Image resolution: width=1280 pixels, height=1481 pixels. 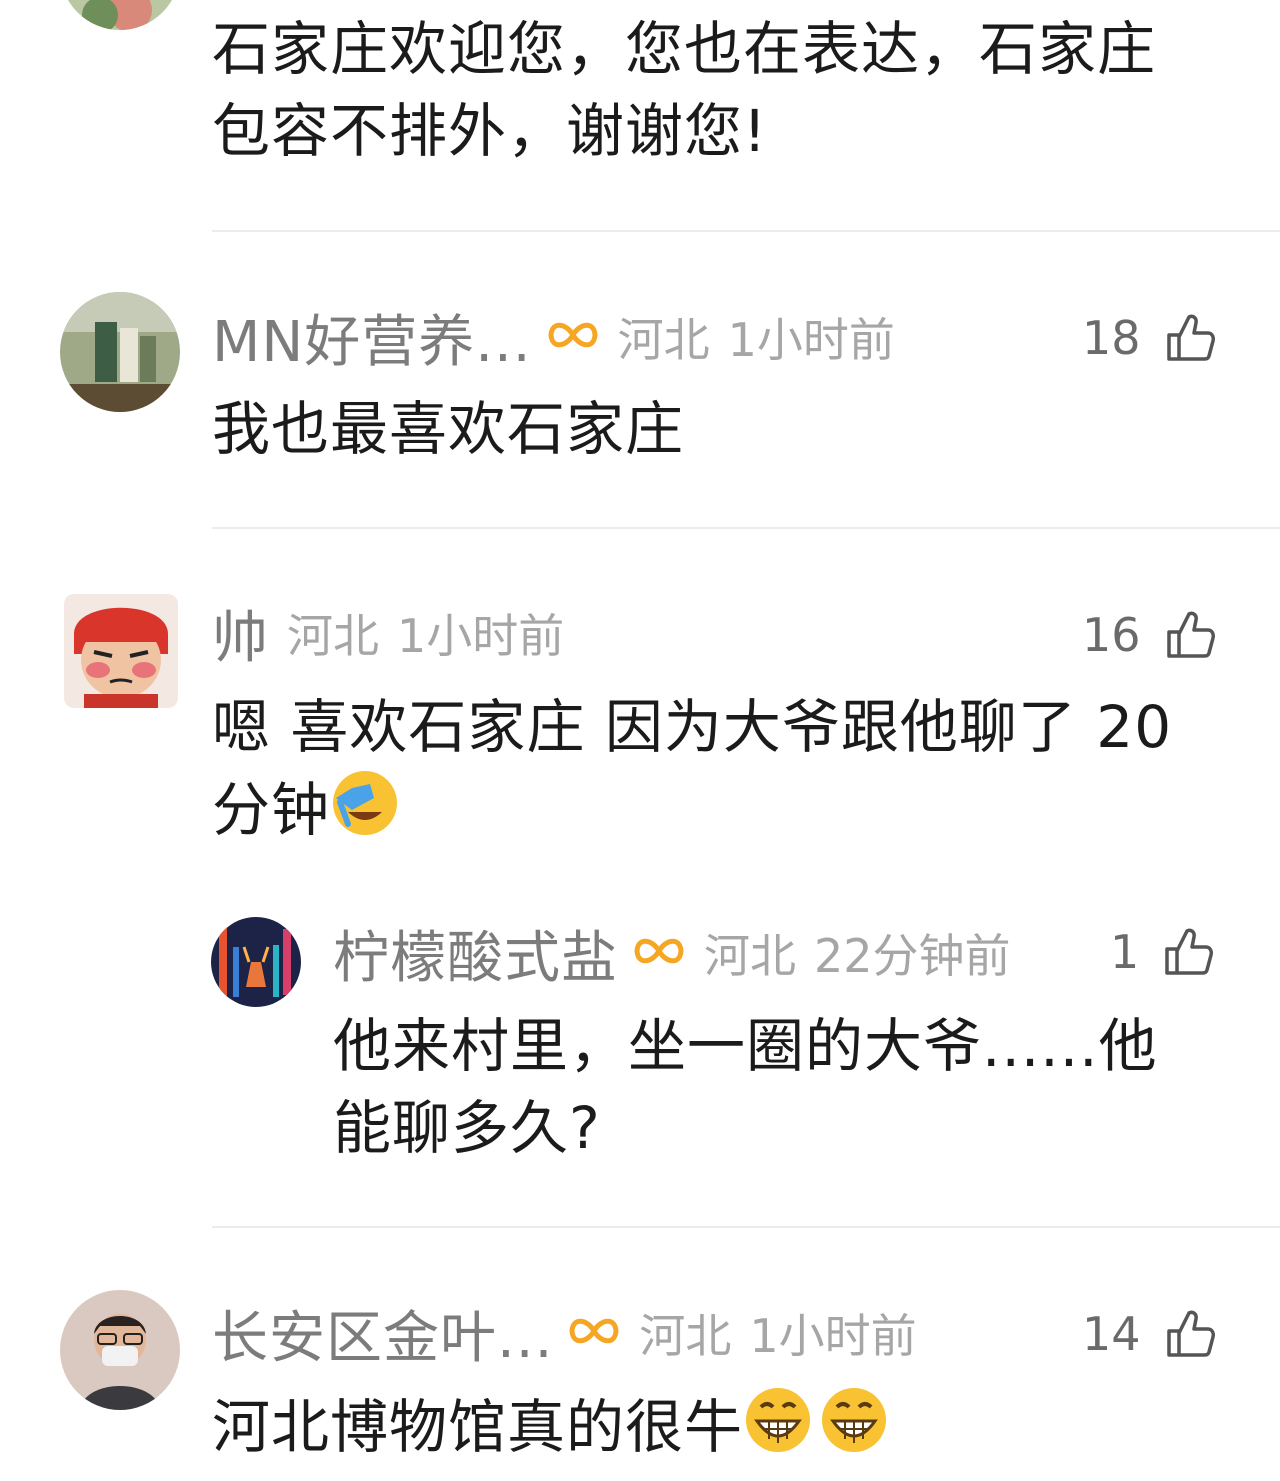 I want to click on reply-meta: 柠檬酸式盐 河北 22分钟前, so click(x=672, y=954).